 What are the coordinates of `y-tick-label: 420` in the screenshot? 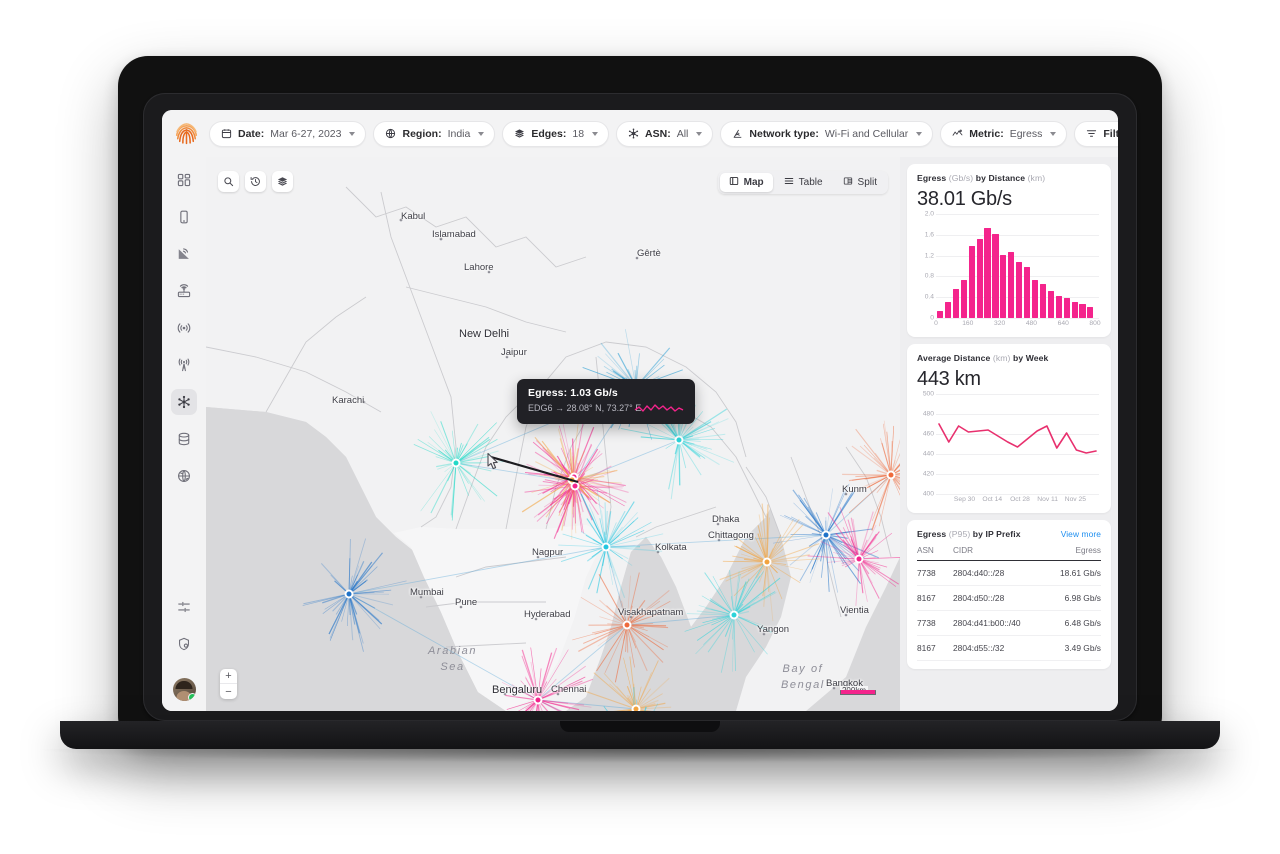 It's located at (928, 474).